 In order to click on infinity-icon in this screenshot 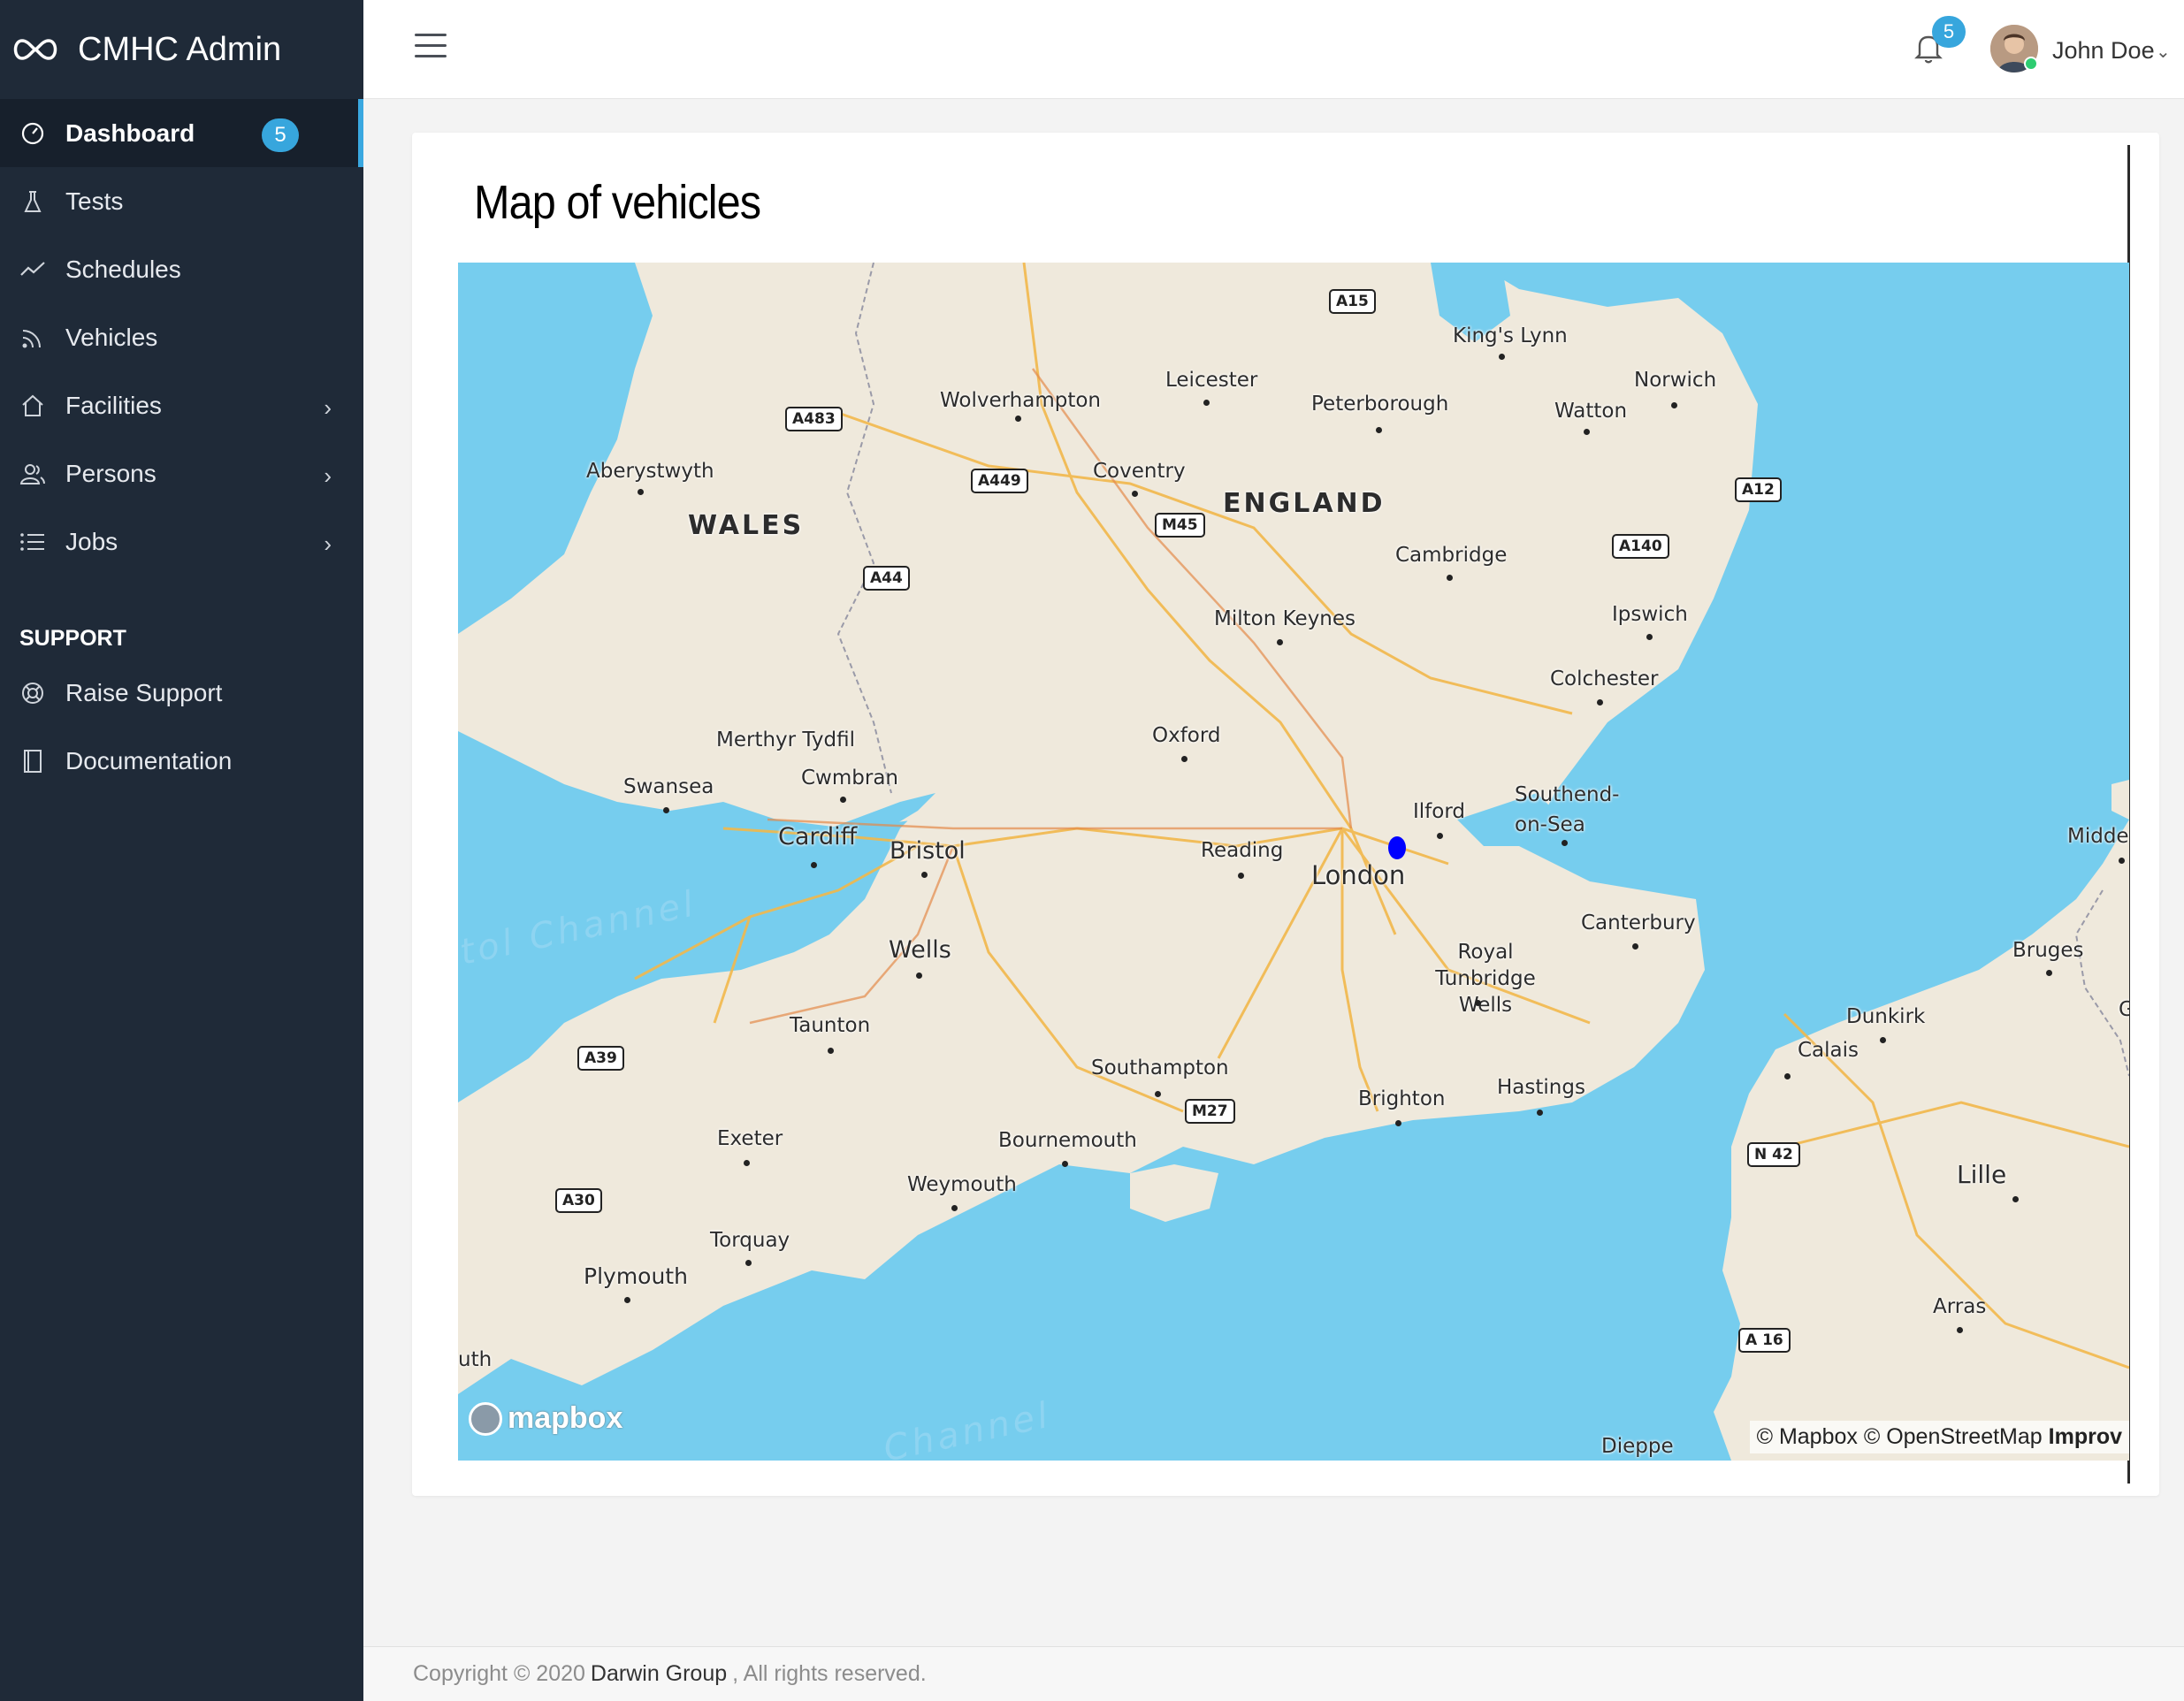, I will do `click(35, 49)`.